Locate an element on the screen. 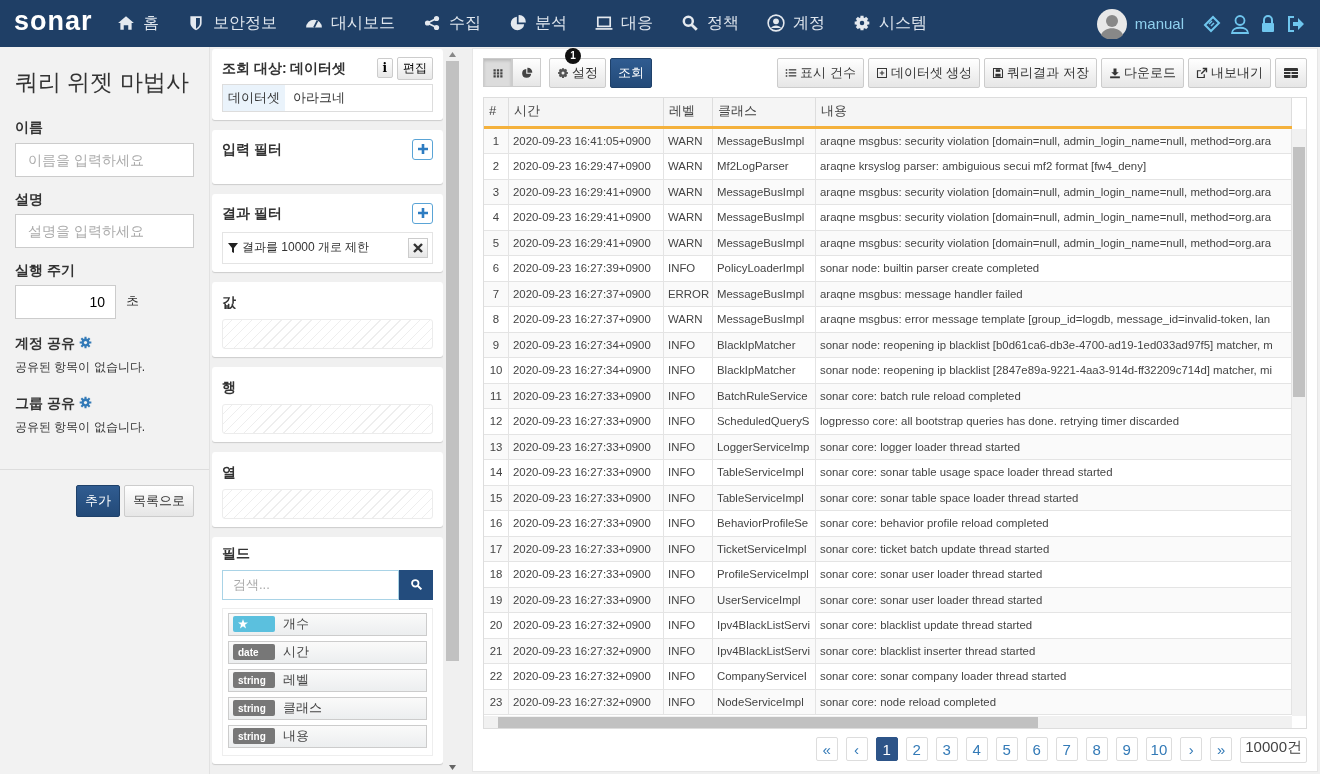  table-cell: 10 is located at coordinates (496, 370).